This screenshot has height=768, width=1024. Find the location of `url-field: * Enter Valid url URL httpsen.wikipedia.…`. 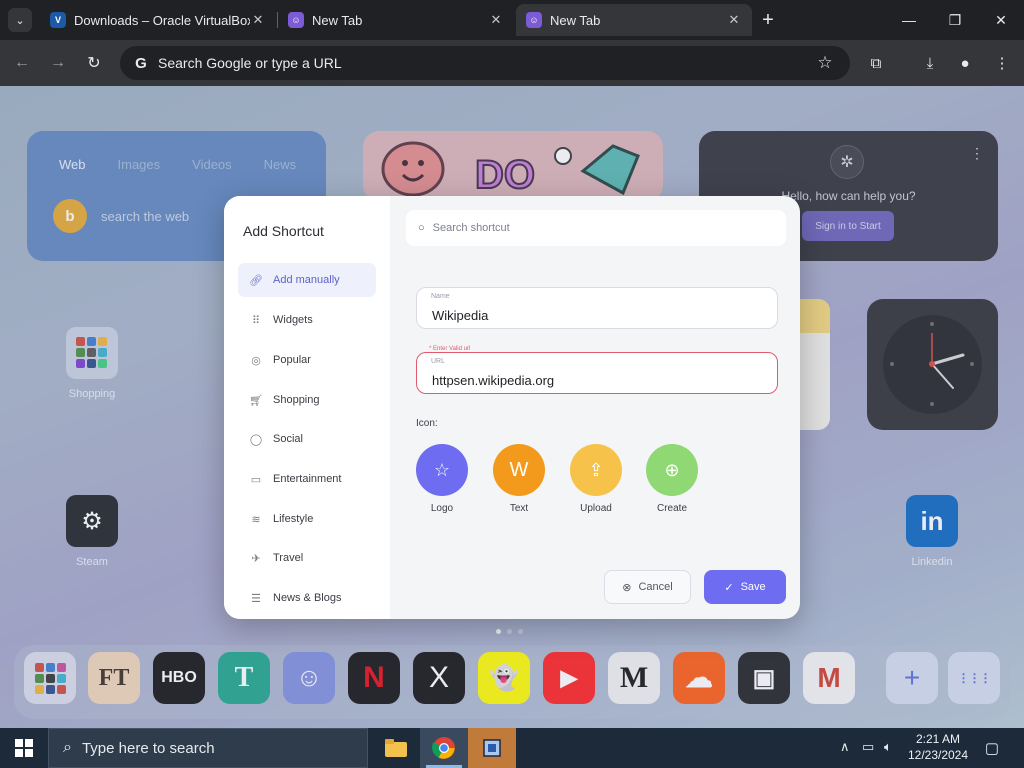

url-field: * Enter Valid url URL httpsen.wikipedia.… is located at coordinates (597, 370).